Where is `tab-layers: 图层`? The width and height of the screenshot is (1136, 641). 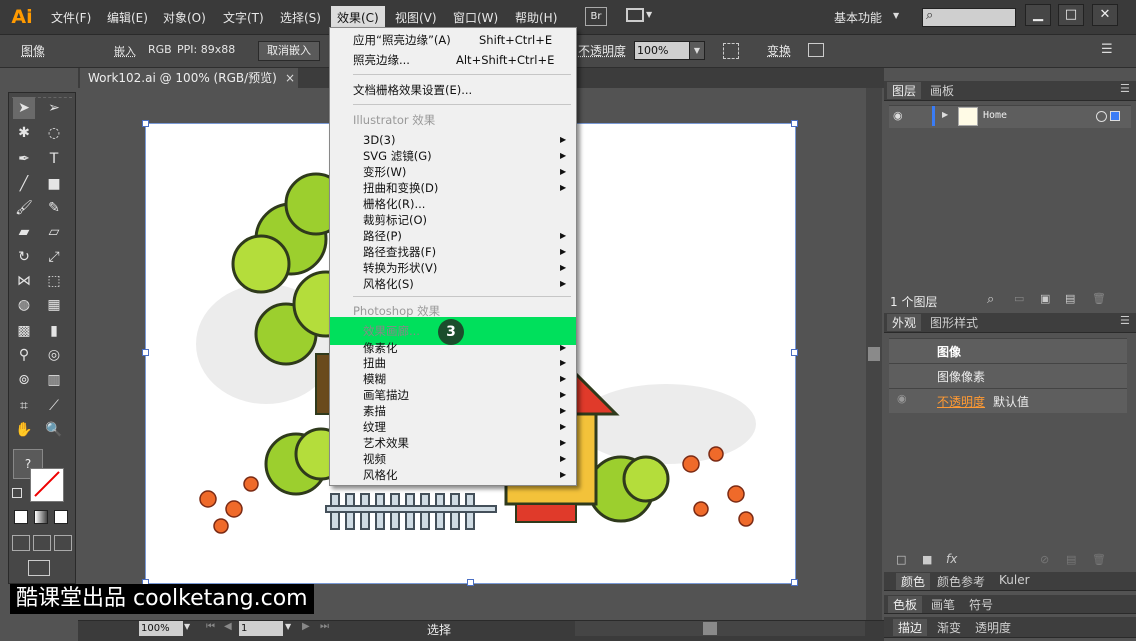 tab-layers: 图层 is located at coordinates (904, 90).